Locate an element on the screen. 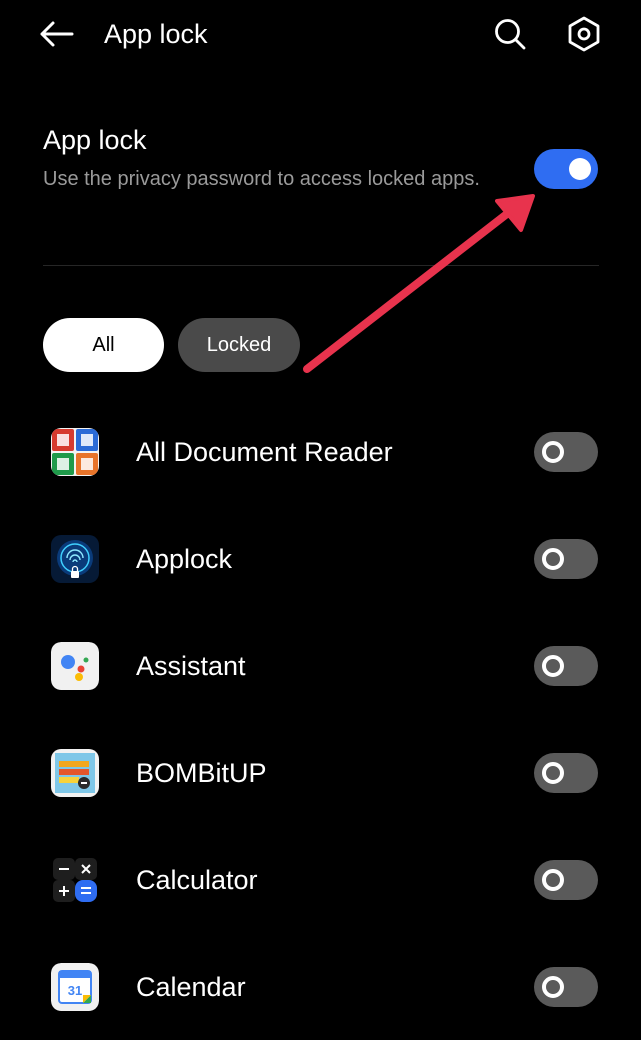  google-assistant-icon is located at coordinates (75, 666).